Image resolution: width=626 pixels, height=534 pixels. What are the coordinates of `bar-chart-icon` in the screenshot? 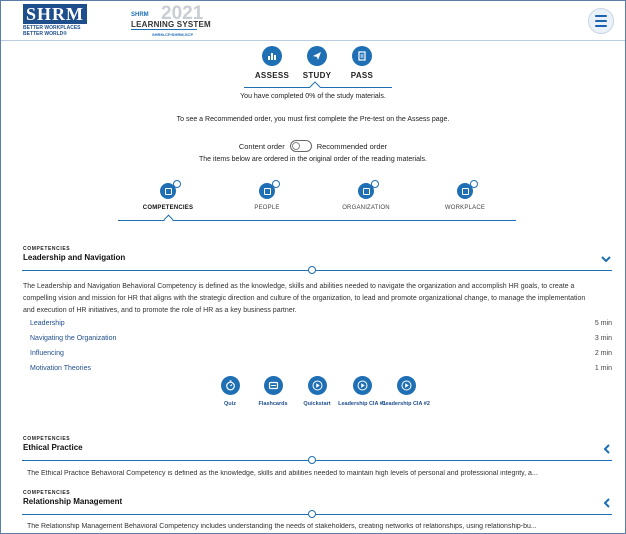 It's located at (272, 56).